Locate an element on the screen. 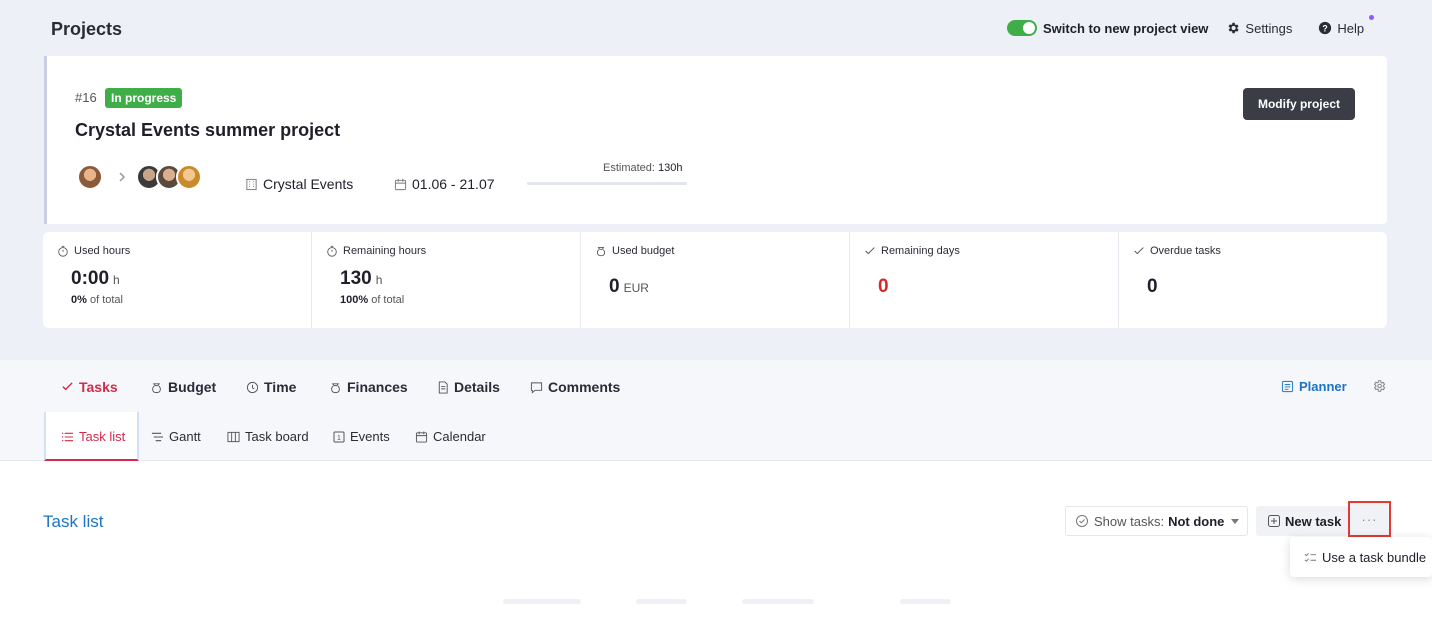 Image resolution: width=1432 pixels, height=623 pixels. stat-remaining-days: Remaining days 0 is located at coordinates (984, 280).